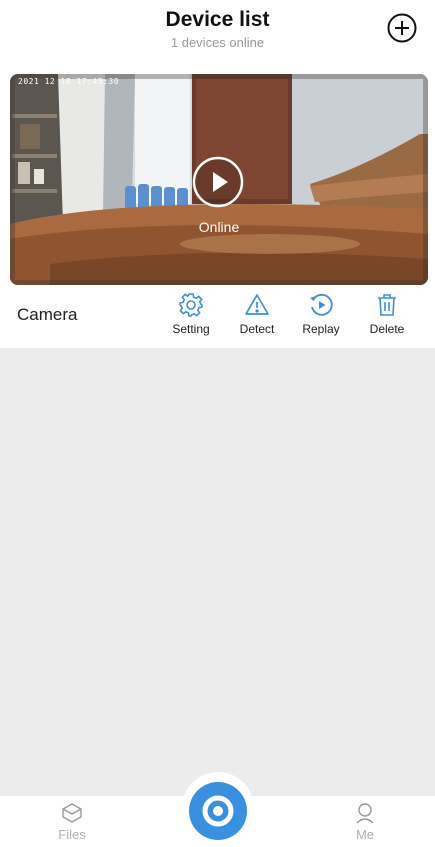 The height and width of the screenshot is (847, 435). I want to click on files-label: Files, so click(72, 834).